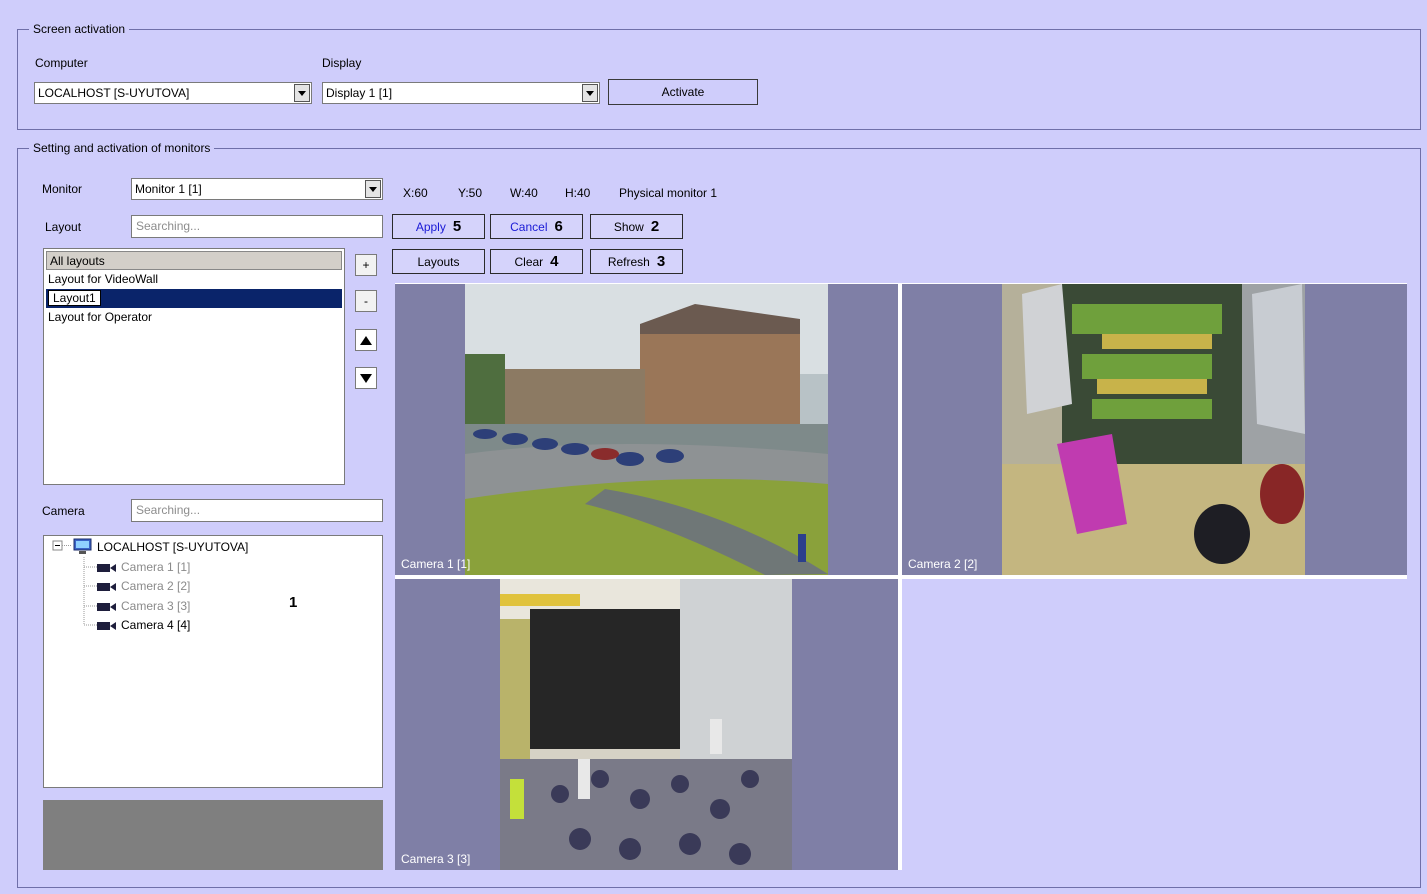  I want to click on remove-layout-button: -, so click(366, 301).